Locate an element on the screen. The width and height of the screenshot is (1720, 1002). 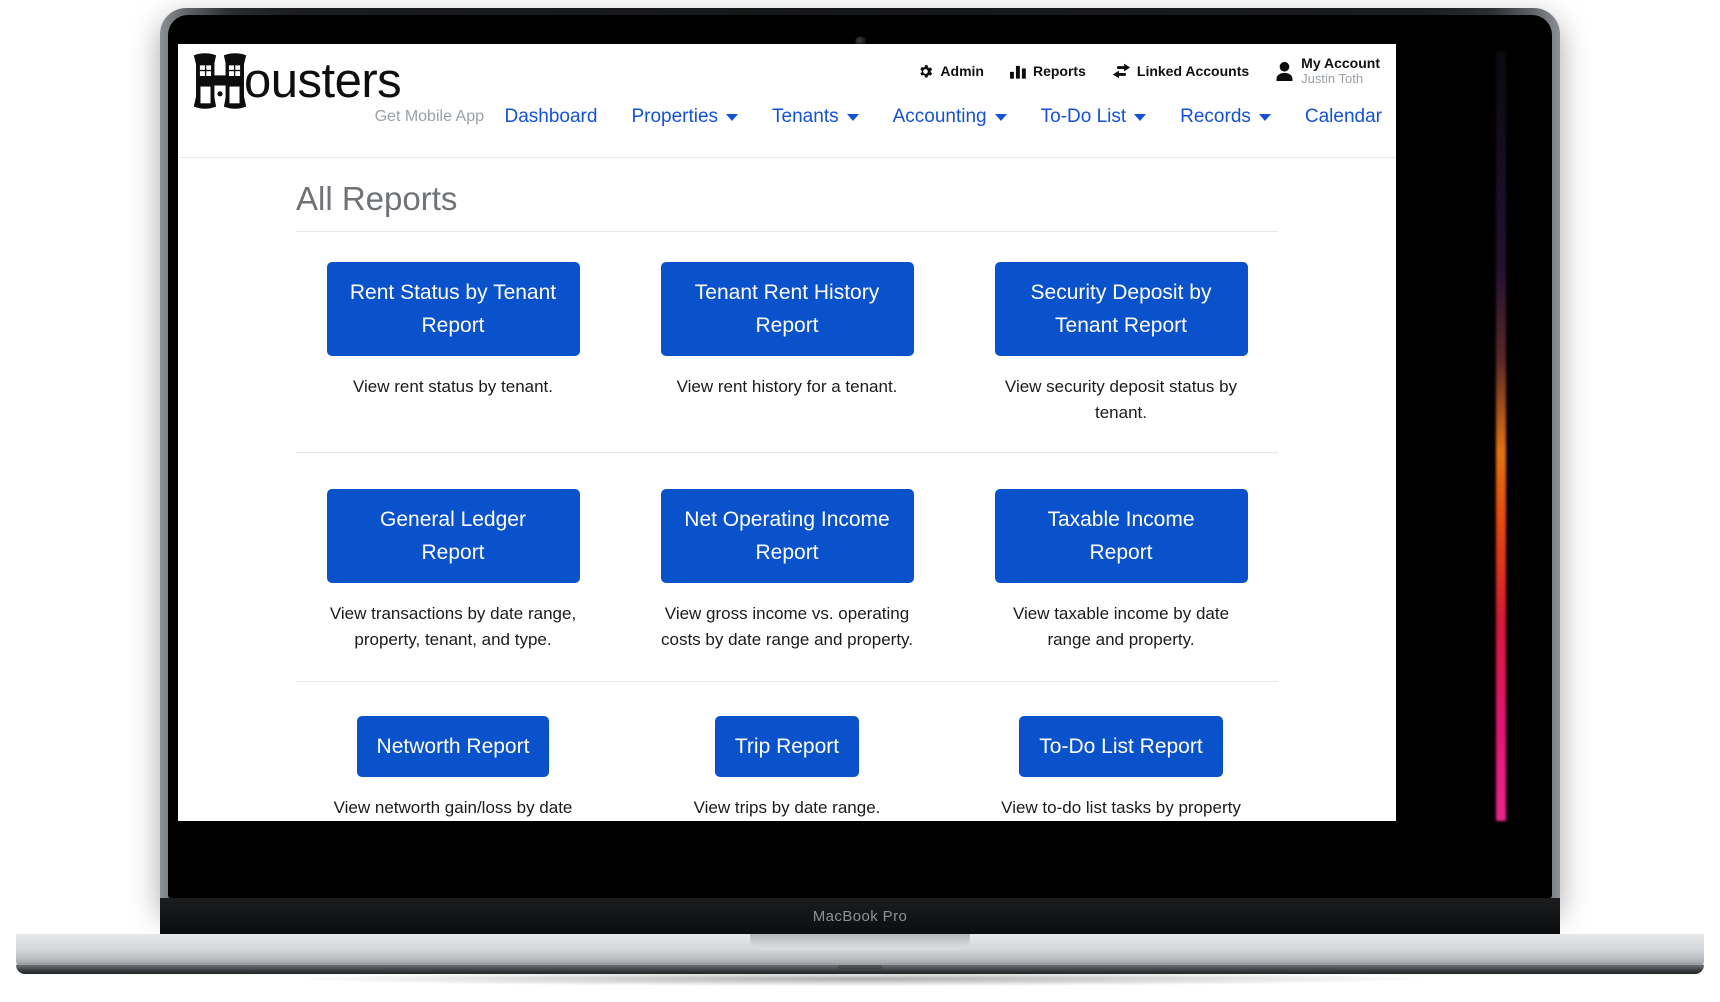
utility-nav-item-linked-accounts: Linked Accounts is located at coordinates (1180, 71).